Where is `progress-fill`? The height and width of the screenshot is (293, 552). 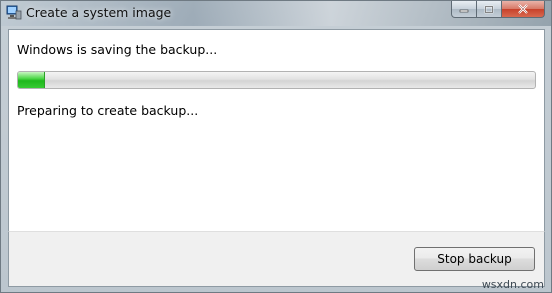
progress-fill is located at coordinates (31, 80).